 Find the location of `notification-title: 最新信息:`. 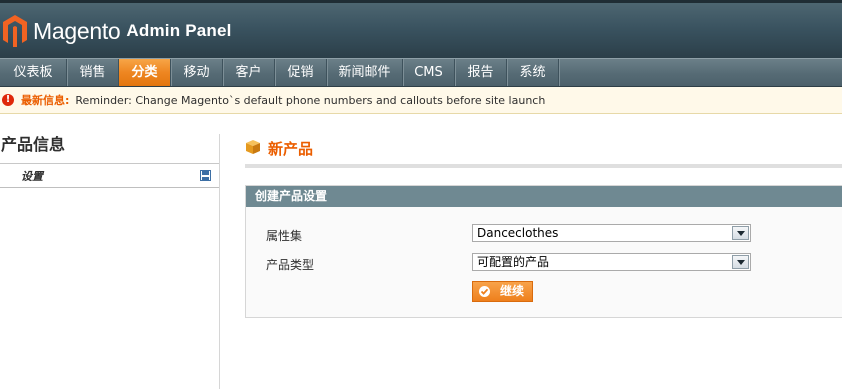

notification-title: 最新信息: is located at coordinates (45, 100).